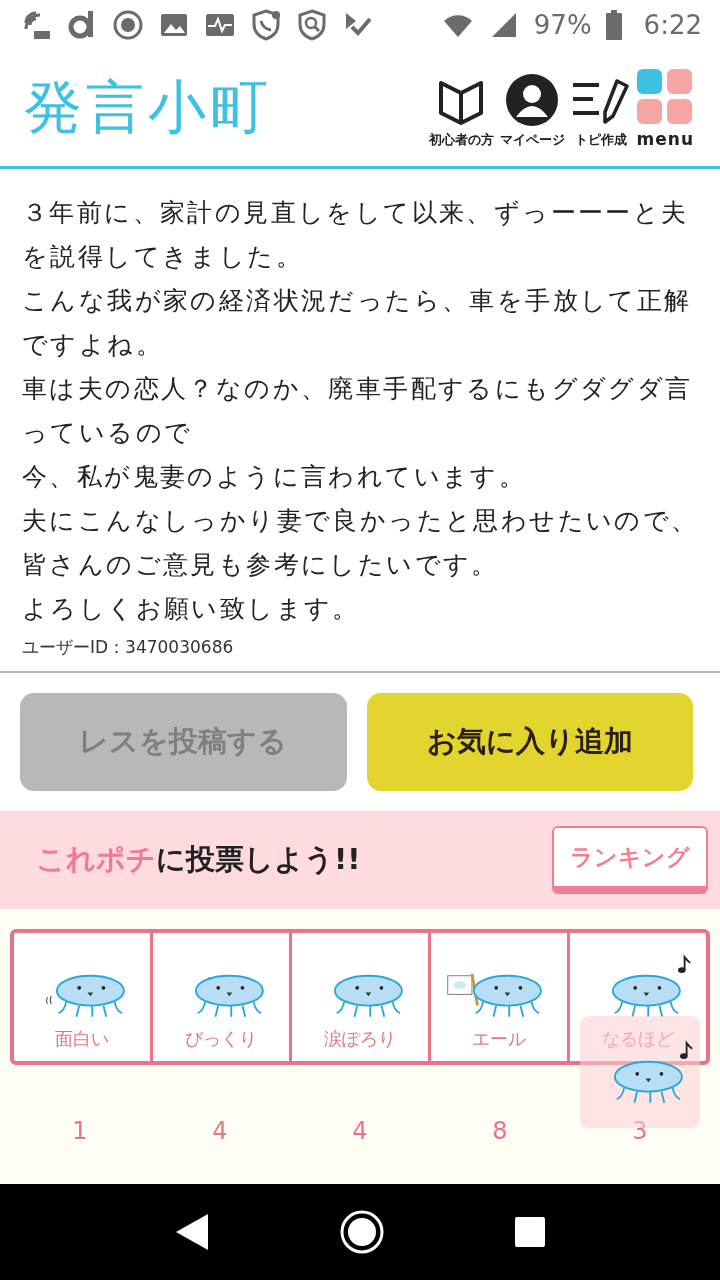  I want to click on add-favorite-button: お気に入り追加, so click(529, 742).